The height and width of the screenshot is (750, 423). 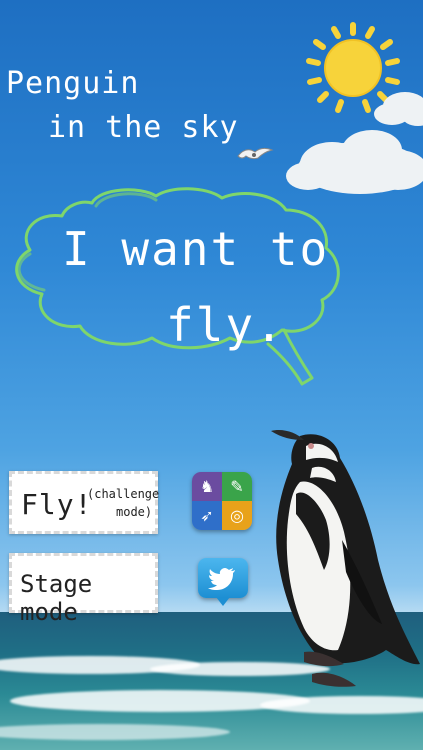 I want to click on twitter-icon, so click(x=223, y=582).